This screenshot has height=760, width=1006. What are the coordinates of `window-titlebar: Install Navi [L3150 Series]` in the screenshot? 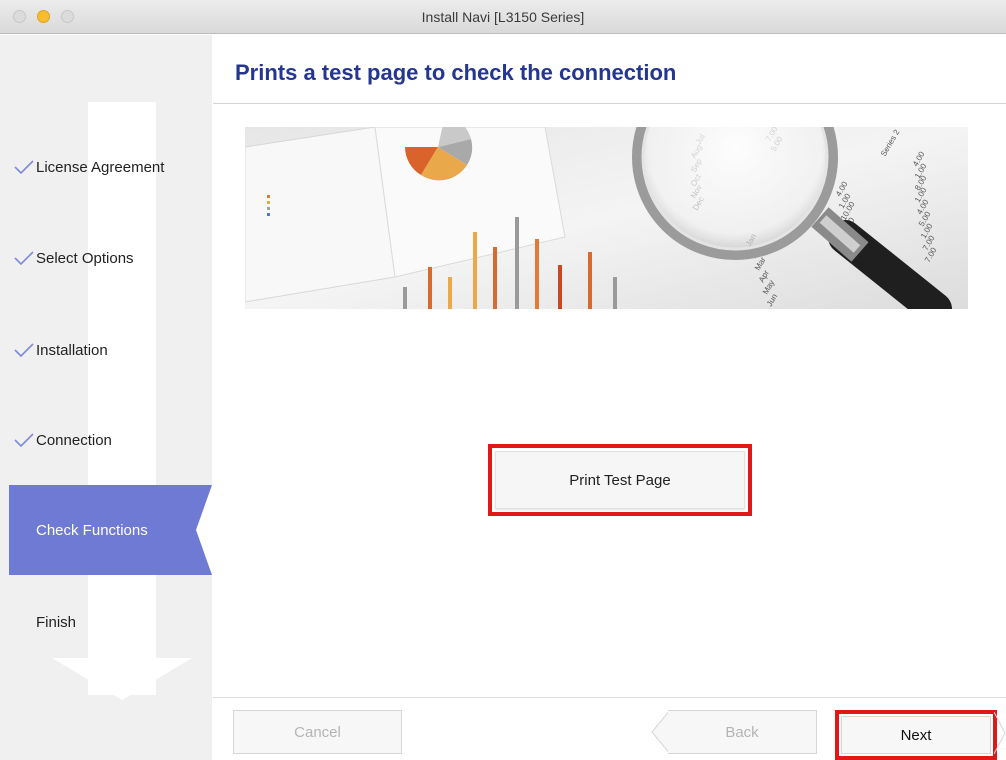 It's located at (503, 17).